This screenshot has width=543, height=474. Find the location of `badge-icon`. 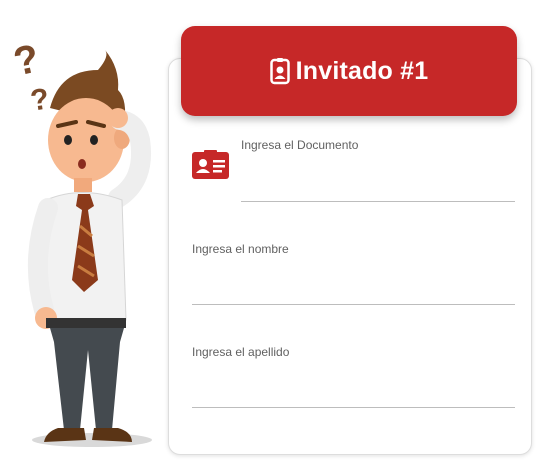

badge-icon is located at coordinates (279, 71).